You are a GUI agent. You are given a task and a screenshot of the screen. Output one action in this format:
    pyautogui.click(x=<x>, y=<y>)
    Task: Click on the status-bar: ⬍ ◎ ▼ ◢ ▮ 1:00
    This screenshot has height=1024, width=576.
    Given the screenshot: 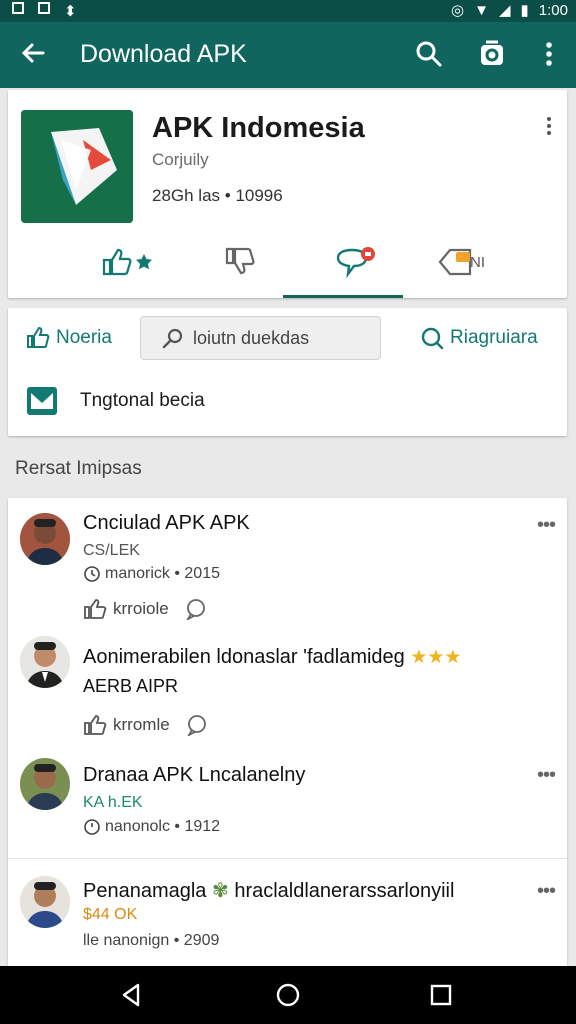 What is the action you would take?
    pyautogui.click(x=288, y=11)
    